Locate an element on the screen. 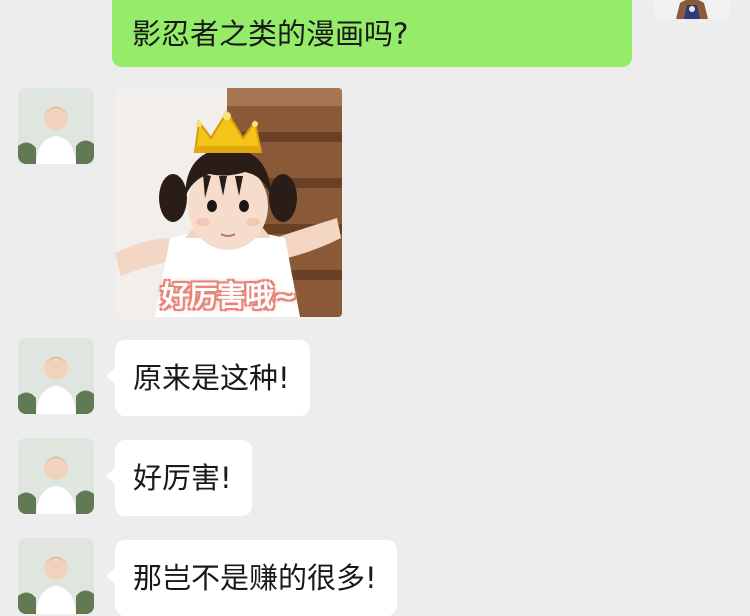  incoming-message-bubble: 原来是这种! is located at coordinates (212, 378).